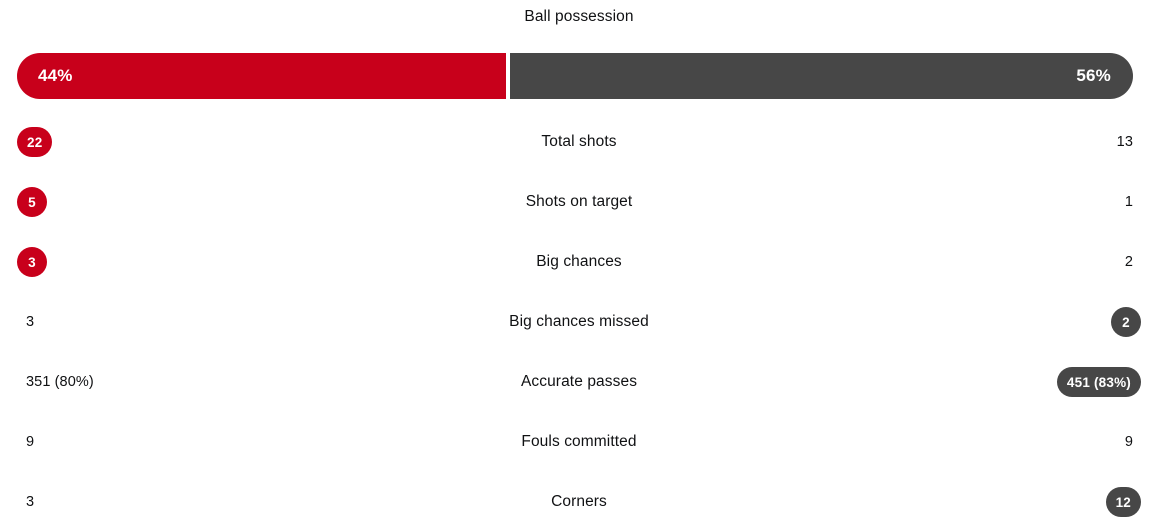 The height and width of the screenshot is (532, 1158). I want to click on stat-away-cell: 451 (83%), so click(991, 382).